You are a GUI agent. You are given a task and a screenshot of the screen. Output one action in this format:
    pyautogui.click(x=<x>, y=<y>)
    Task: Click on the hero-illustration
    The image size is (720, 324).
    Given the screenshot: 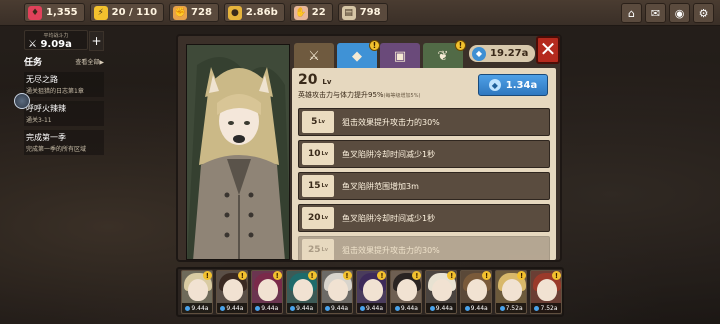 What is the action you would take?
    pyautogui.click(x=238, y=152)
    